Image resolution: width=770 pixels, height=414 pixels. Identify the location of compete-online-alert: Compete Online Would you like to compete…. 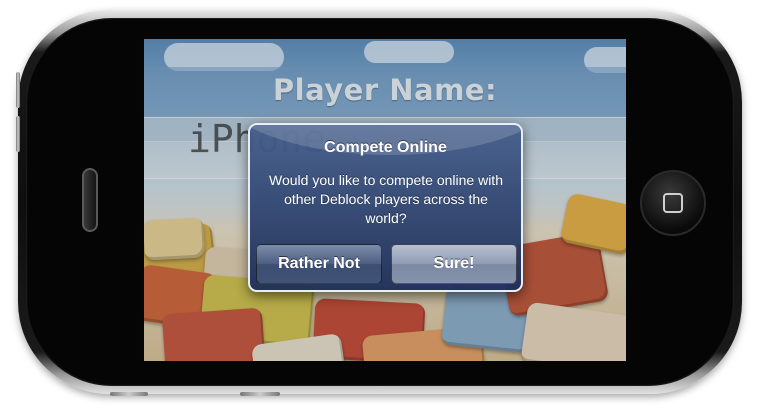
(385, 207).